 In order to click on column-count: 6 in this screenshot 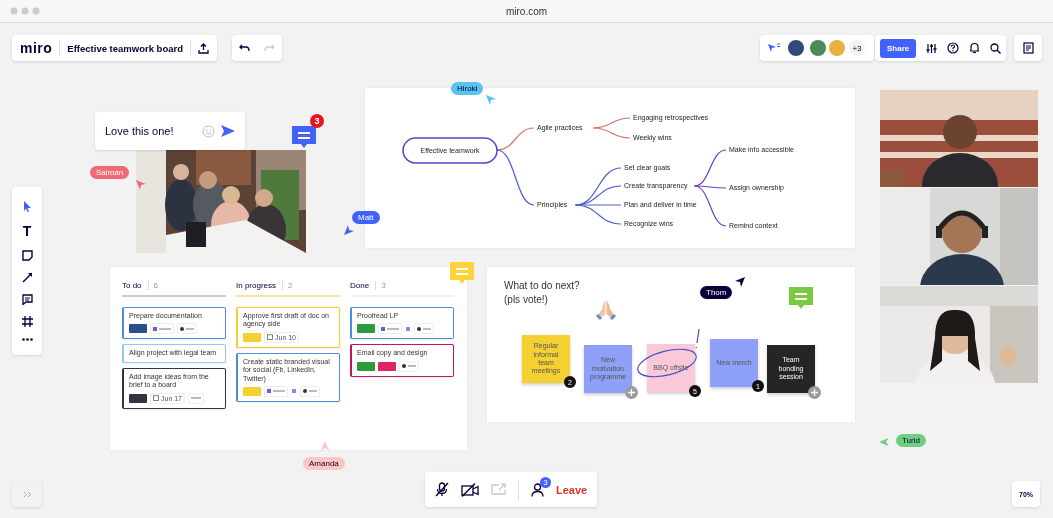, I will do `click(153, 285)`.